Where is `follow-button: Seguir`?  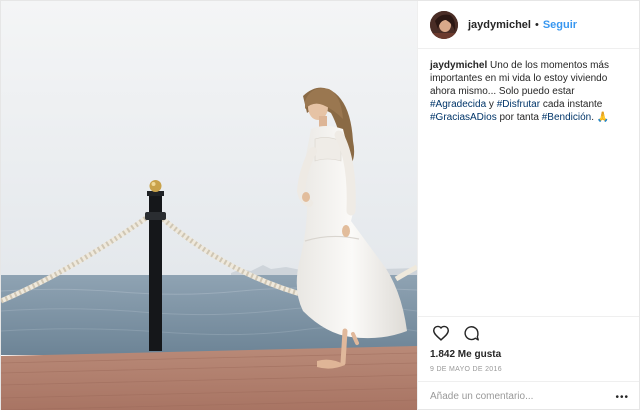
follow-button: Seguir is located at coordinates (560, 25).